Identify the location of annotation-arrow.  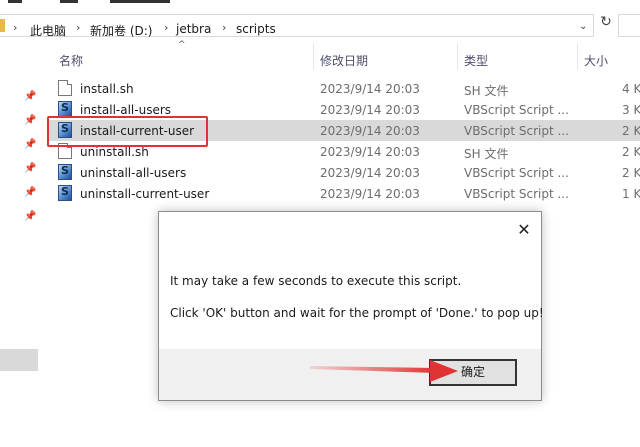
(384, 371).